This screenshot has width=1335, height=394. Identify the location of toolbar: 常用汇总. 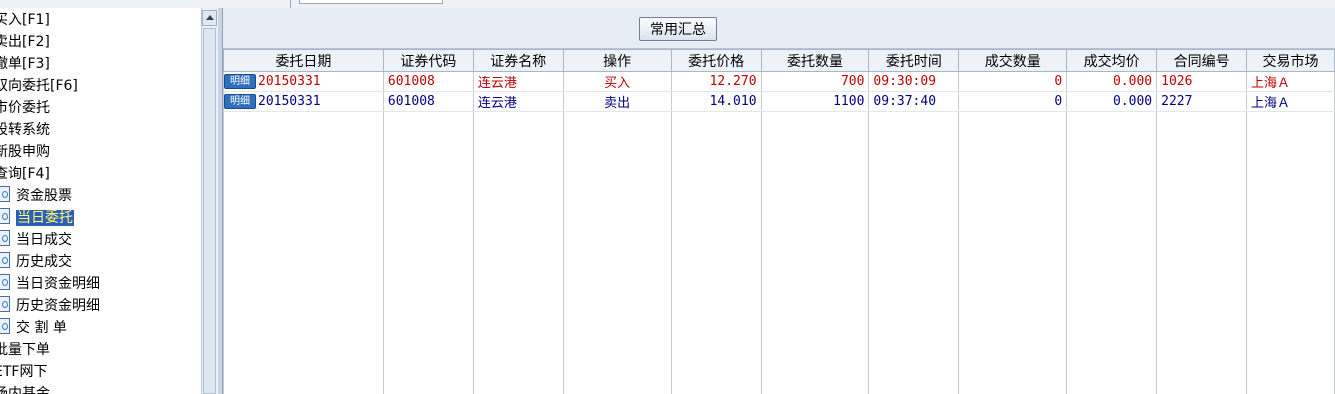
(779, 28).